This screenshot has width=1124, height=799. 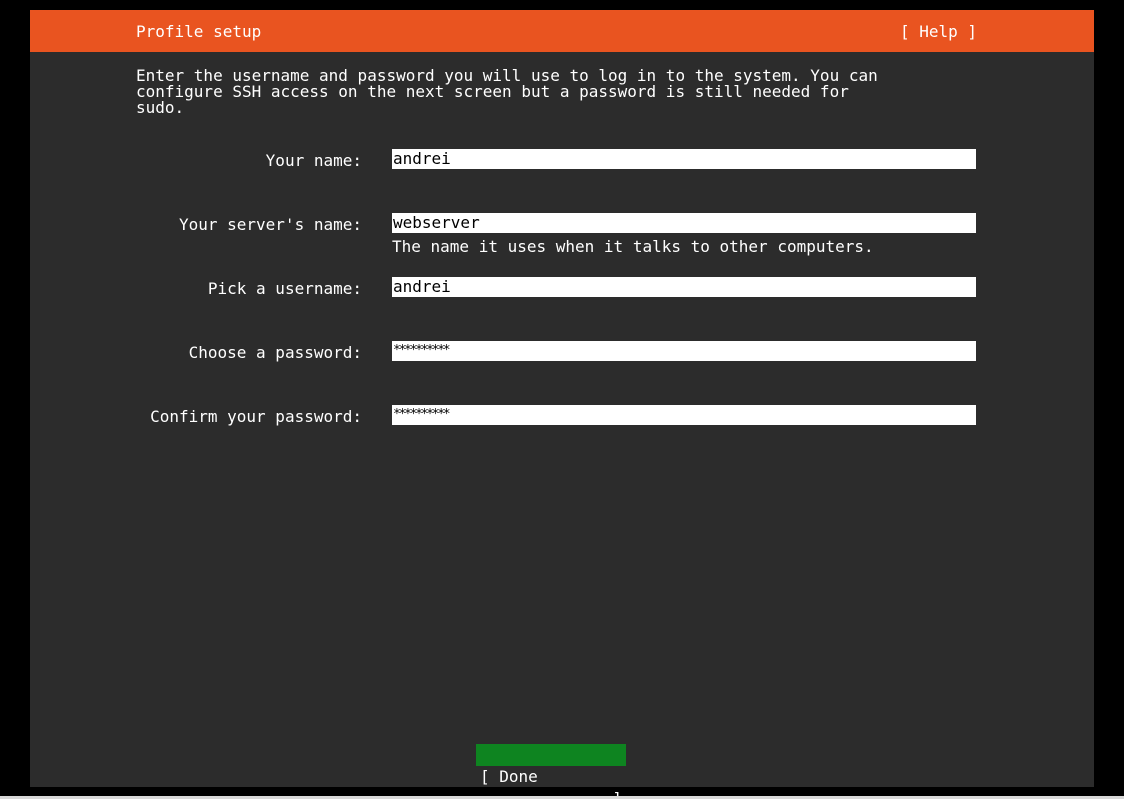 What do you see at coordinates (313, 160) in the screenshot?
I see `your-name-label: Your name:` at bounding box center [313, 160].